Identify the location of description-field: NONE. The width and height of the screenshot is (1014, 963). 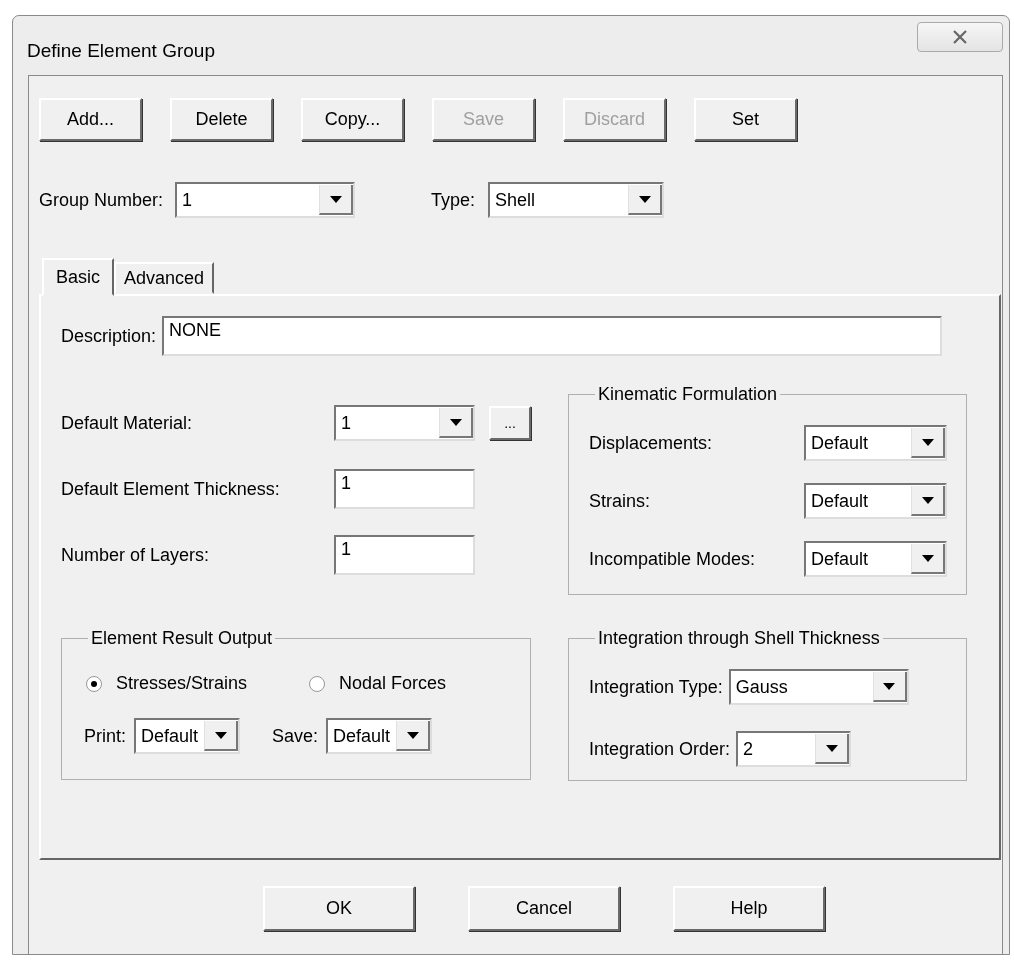
(552, 336).